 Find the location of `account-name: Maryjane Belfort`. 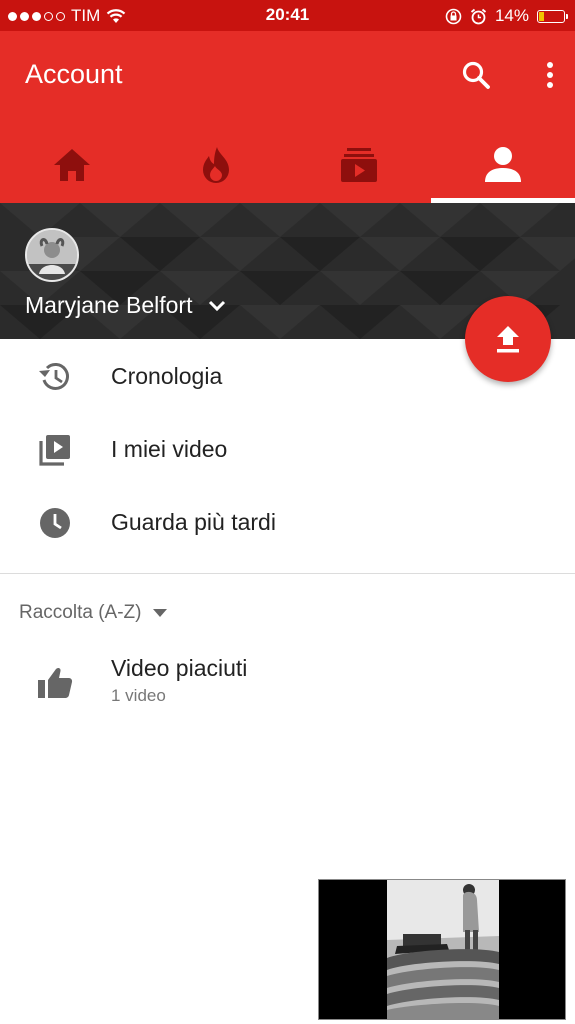

account-name: Maryjane Belfort is located at coordinates (109, 305).